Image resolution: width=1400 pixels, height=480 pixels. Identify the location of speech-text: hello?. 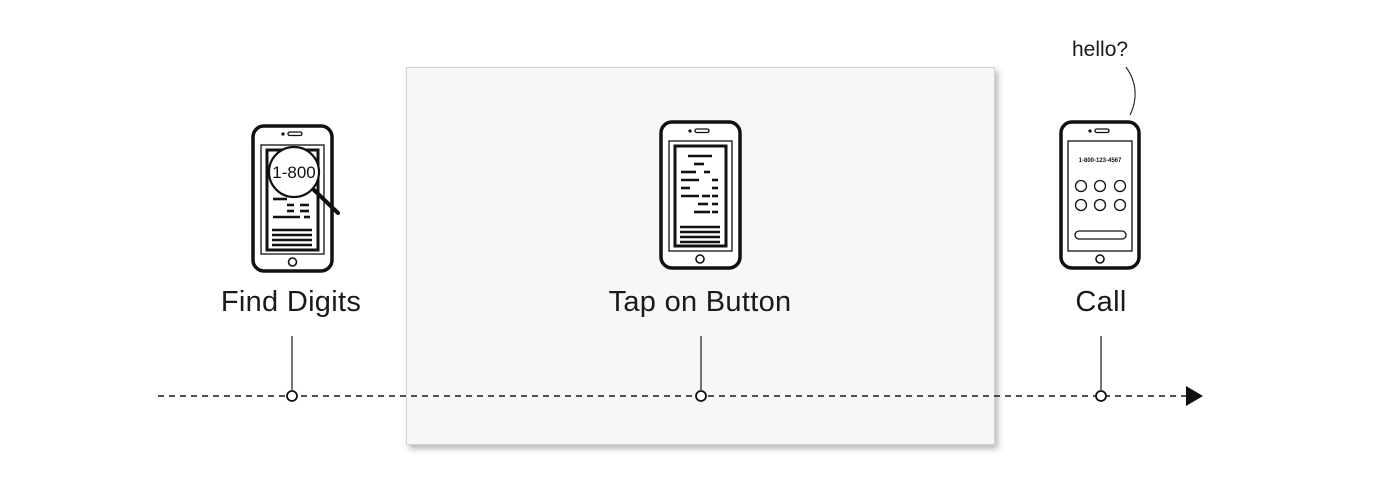
(1100, 49).